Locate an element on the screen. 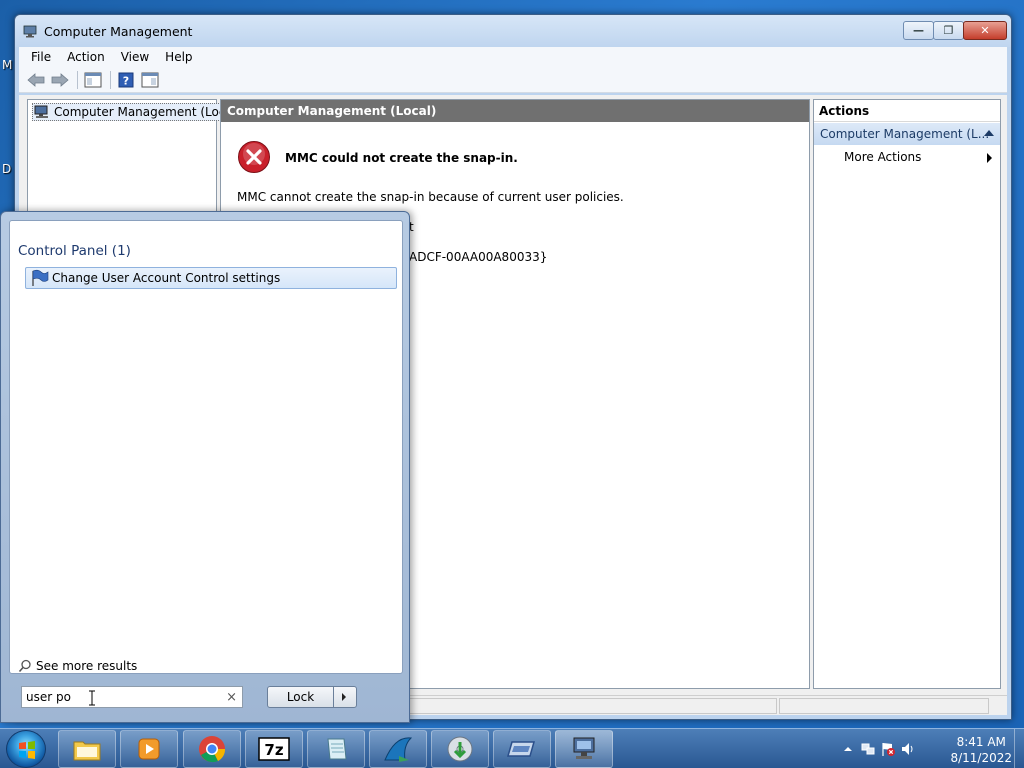 This screenshot has height=768, width=1024. forward-button is located at coordinates (60, 80).